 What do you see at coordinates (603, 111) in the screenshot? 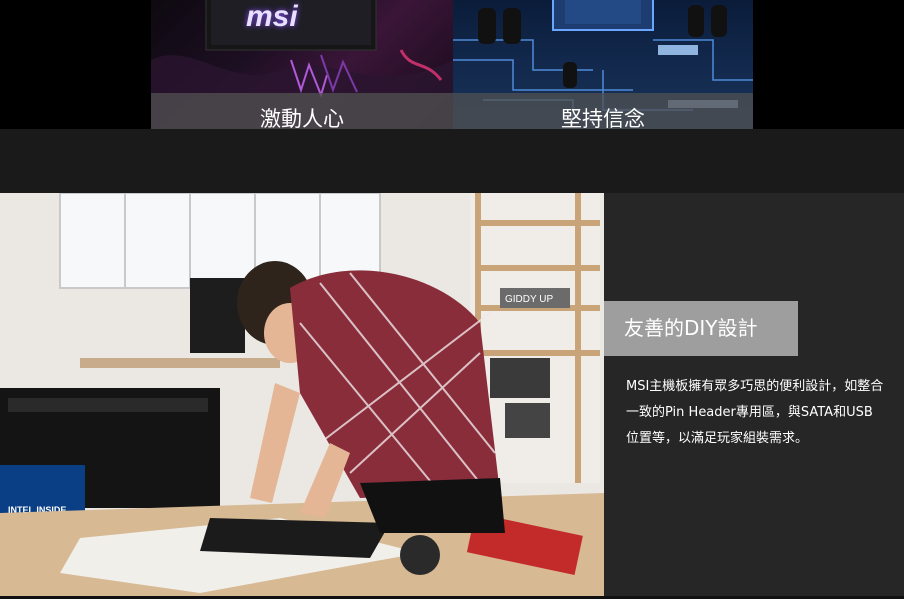
I see `gallery-caption-belief: 堅持信念` at bounding box center [603, 111].